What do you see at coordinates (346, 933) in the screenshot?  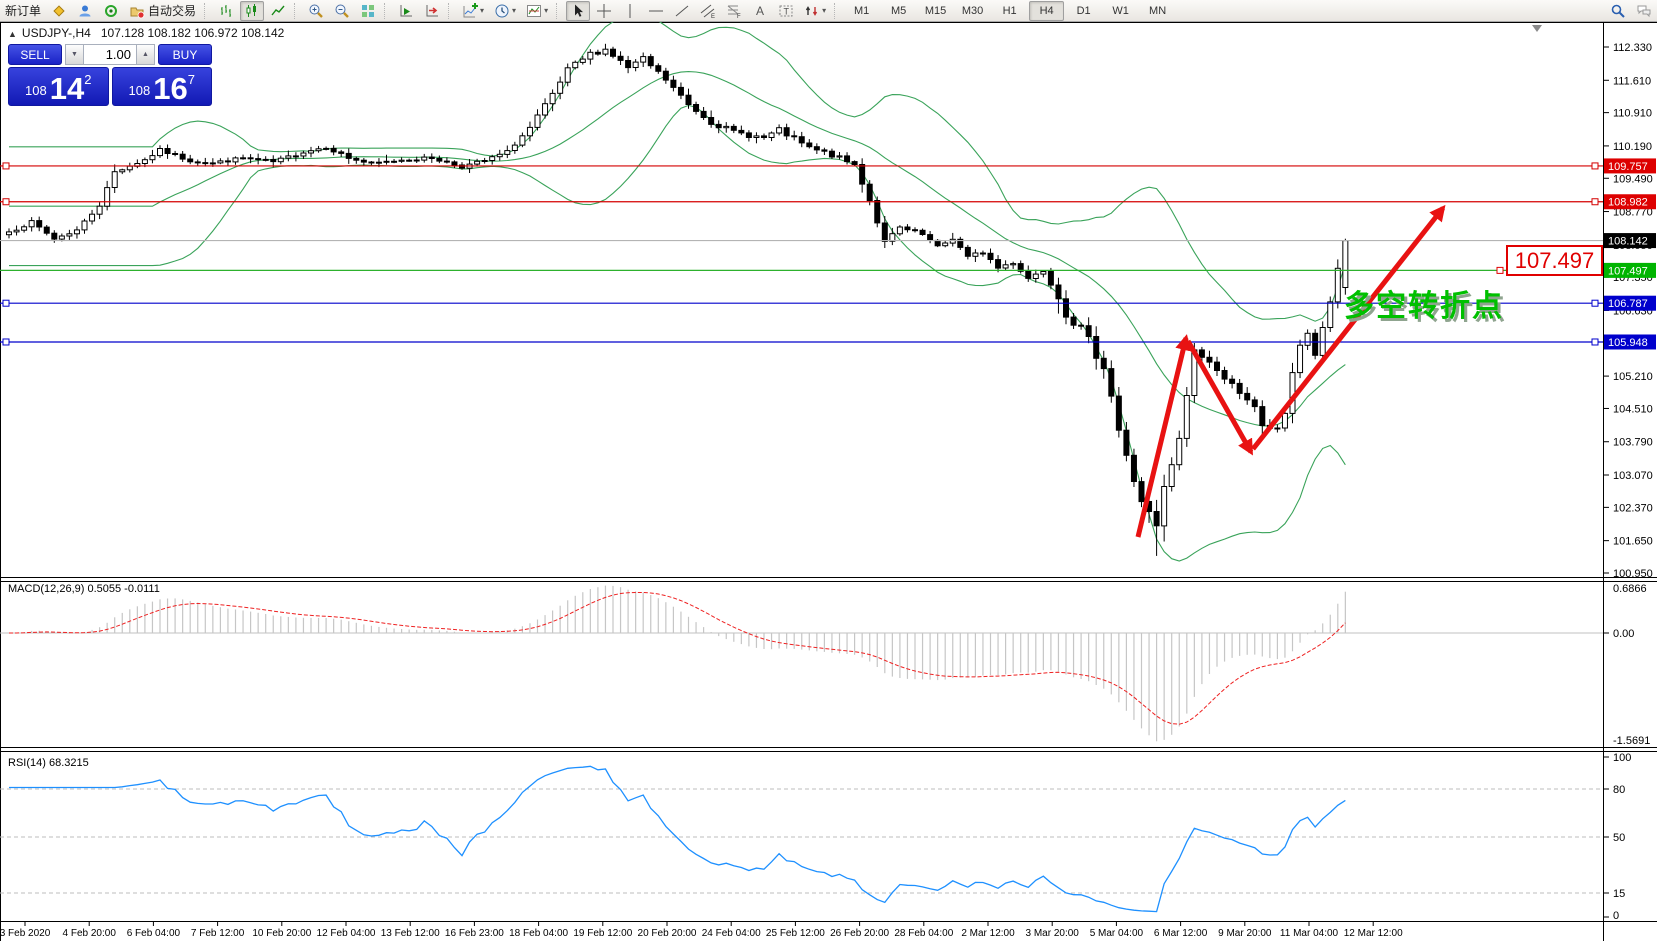 I see `time-tick-label: 12 Feb 04:00` at bounding box center [346, 933].